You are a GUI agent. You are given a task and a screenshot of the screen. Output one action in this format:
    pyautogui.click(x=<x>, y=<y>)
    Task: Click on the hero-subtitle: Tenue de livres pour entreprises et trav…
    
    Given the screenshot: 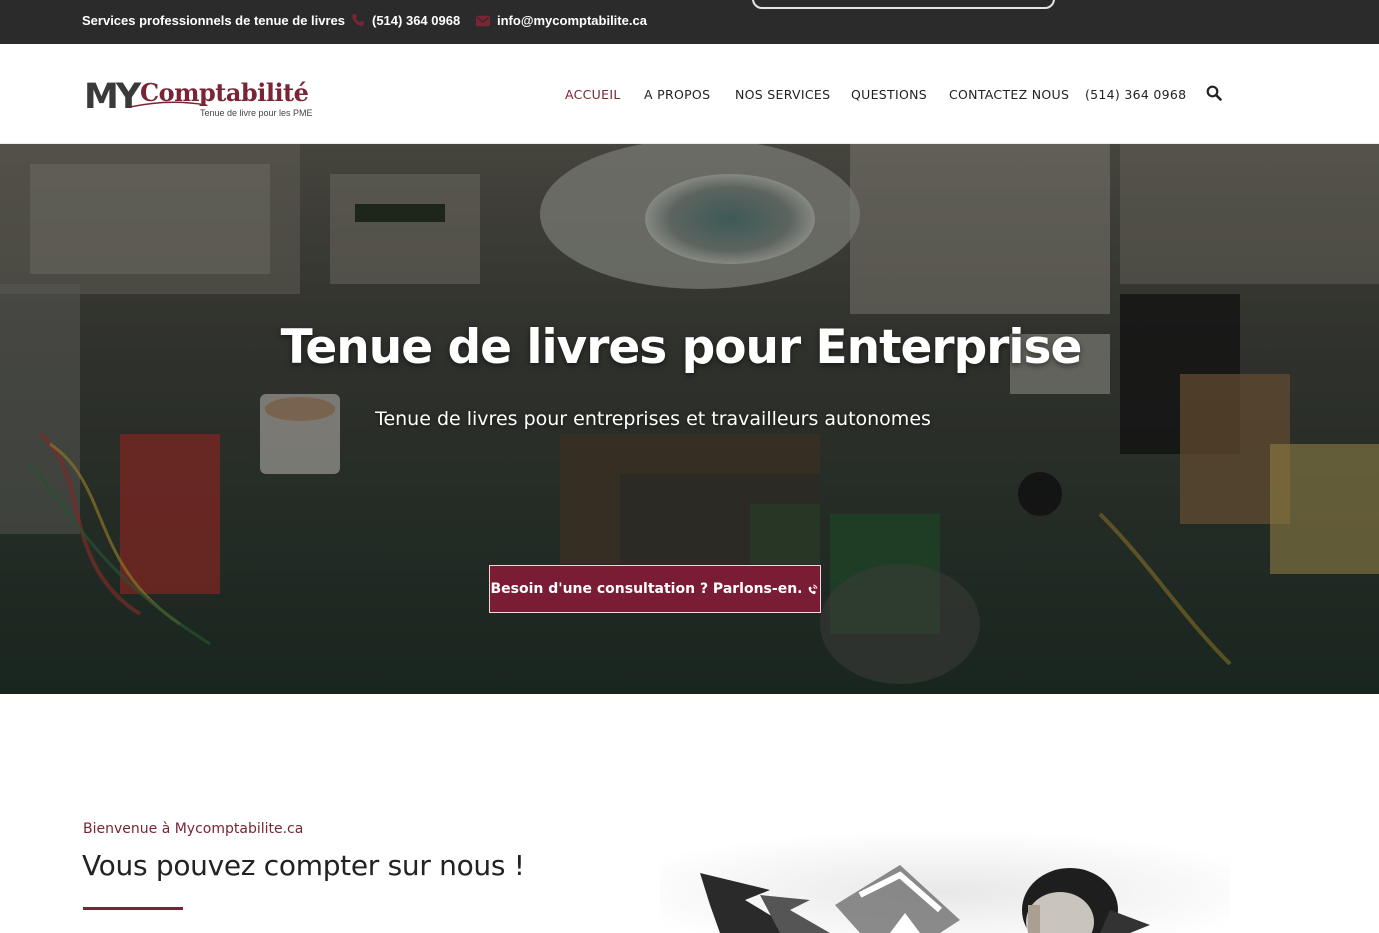 What is the action you would take?
    pyautogui.click(x=653, y=419)
    